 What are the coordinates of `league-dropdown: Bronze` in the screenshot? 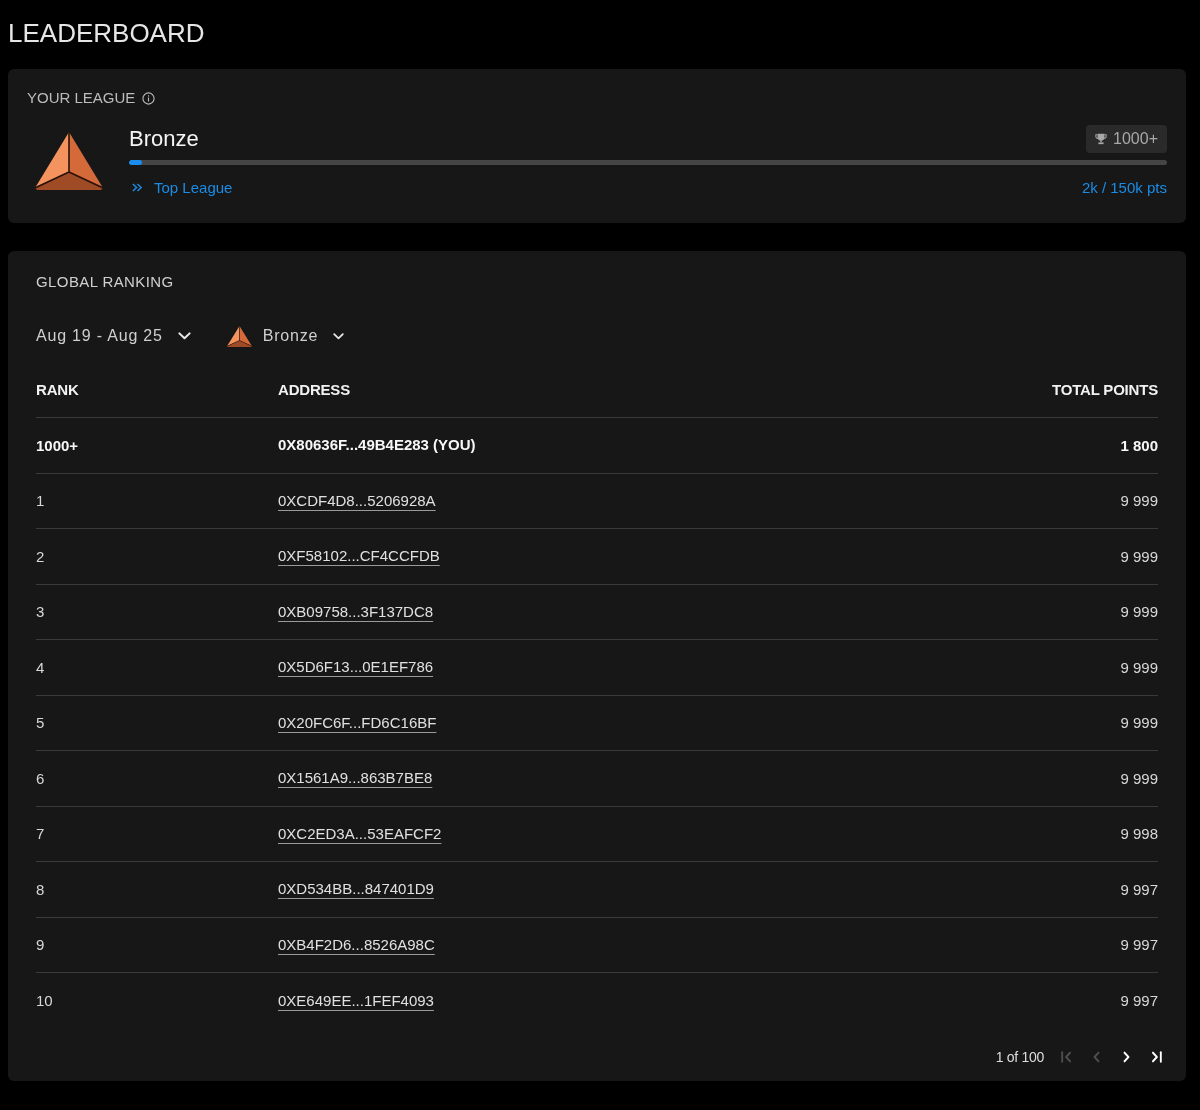 It's located at (285, 336).